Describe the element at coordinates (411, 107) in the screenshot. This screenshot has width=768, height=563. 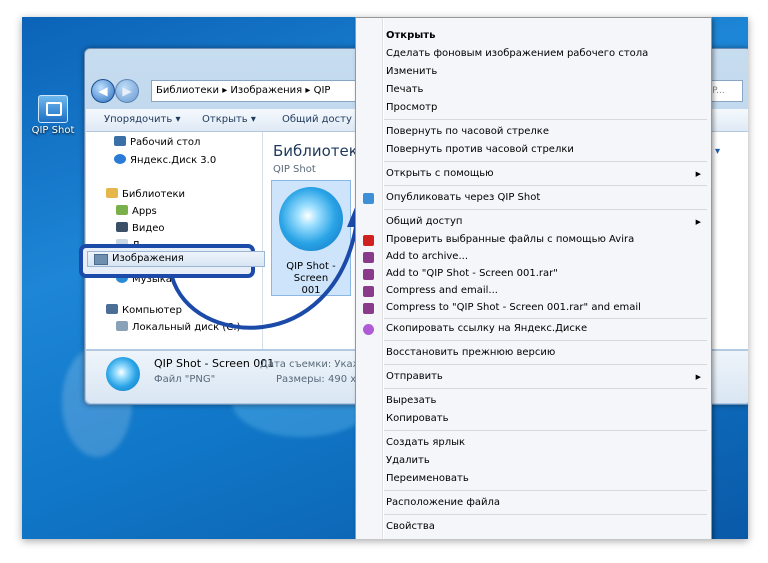
I see `menu-item-preview: Просмотр` at that location.